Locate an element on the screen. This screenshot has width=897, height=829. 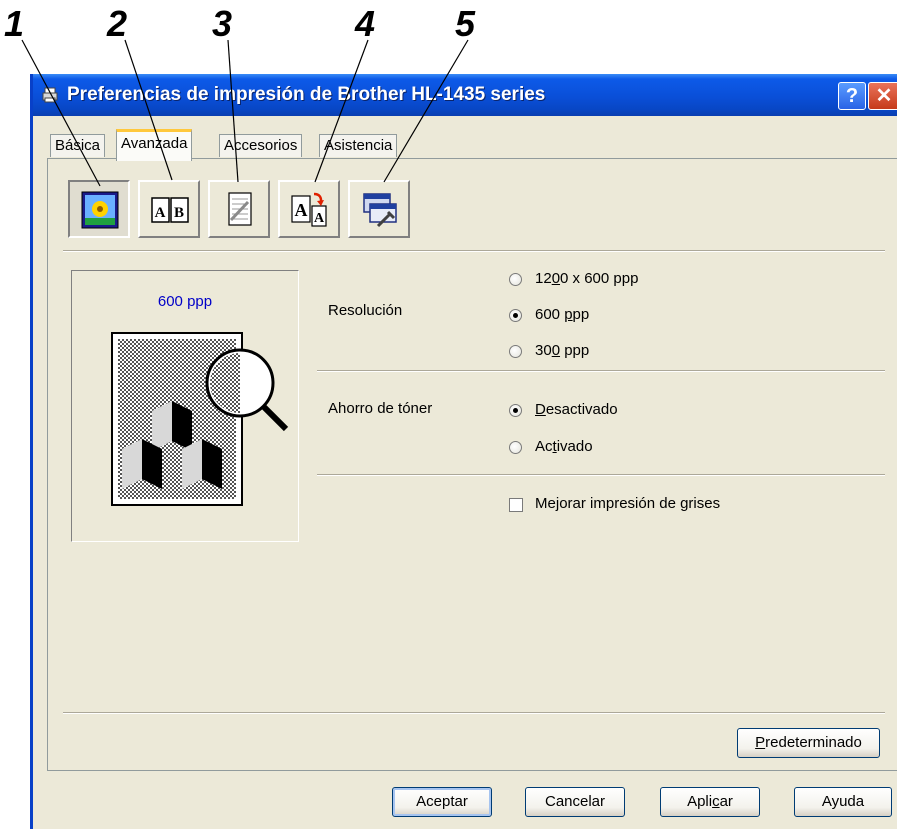
cancel-button: Cancelar is located at coordinates (575, 802).